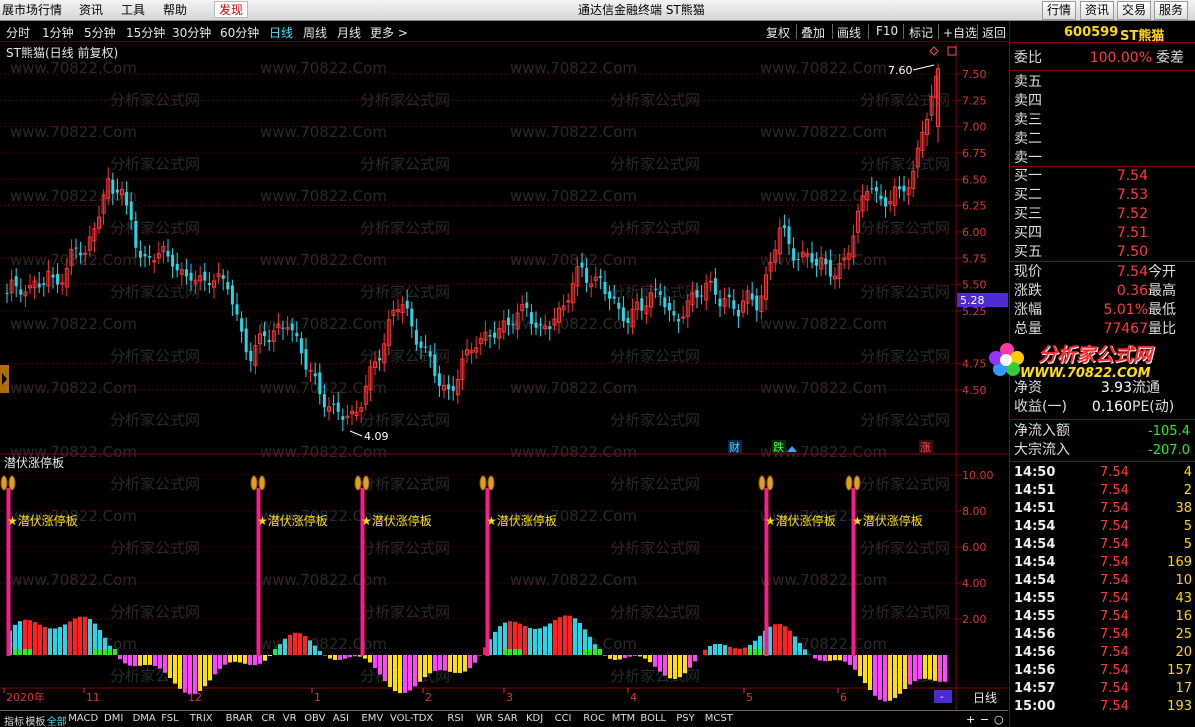 This screenshot has width=1195, height=727. I want to click on overlay-button: 叠加, so click(813, 32).